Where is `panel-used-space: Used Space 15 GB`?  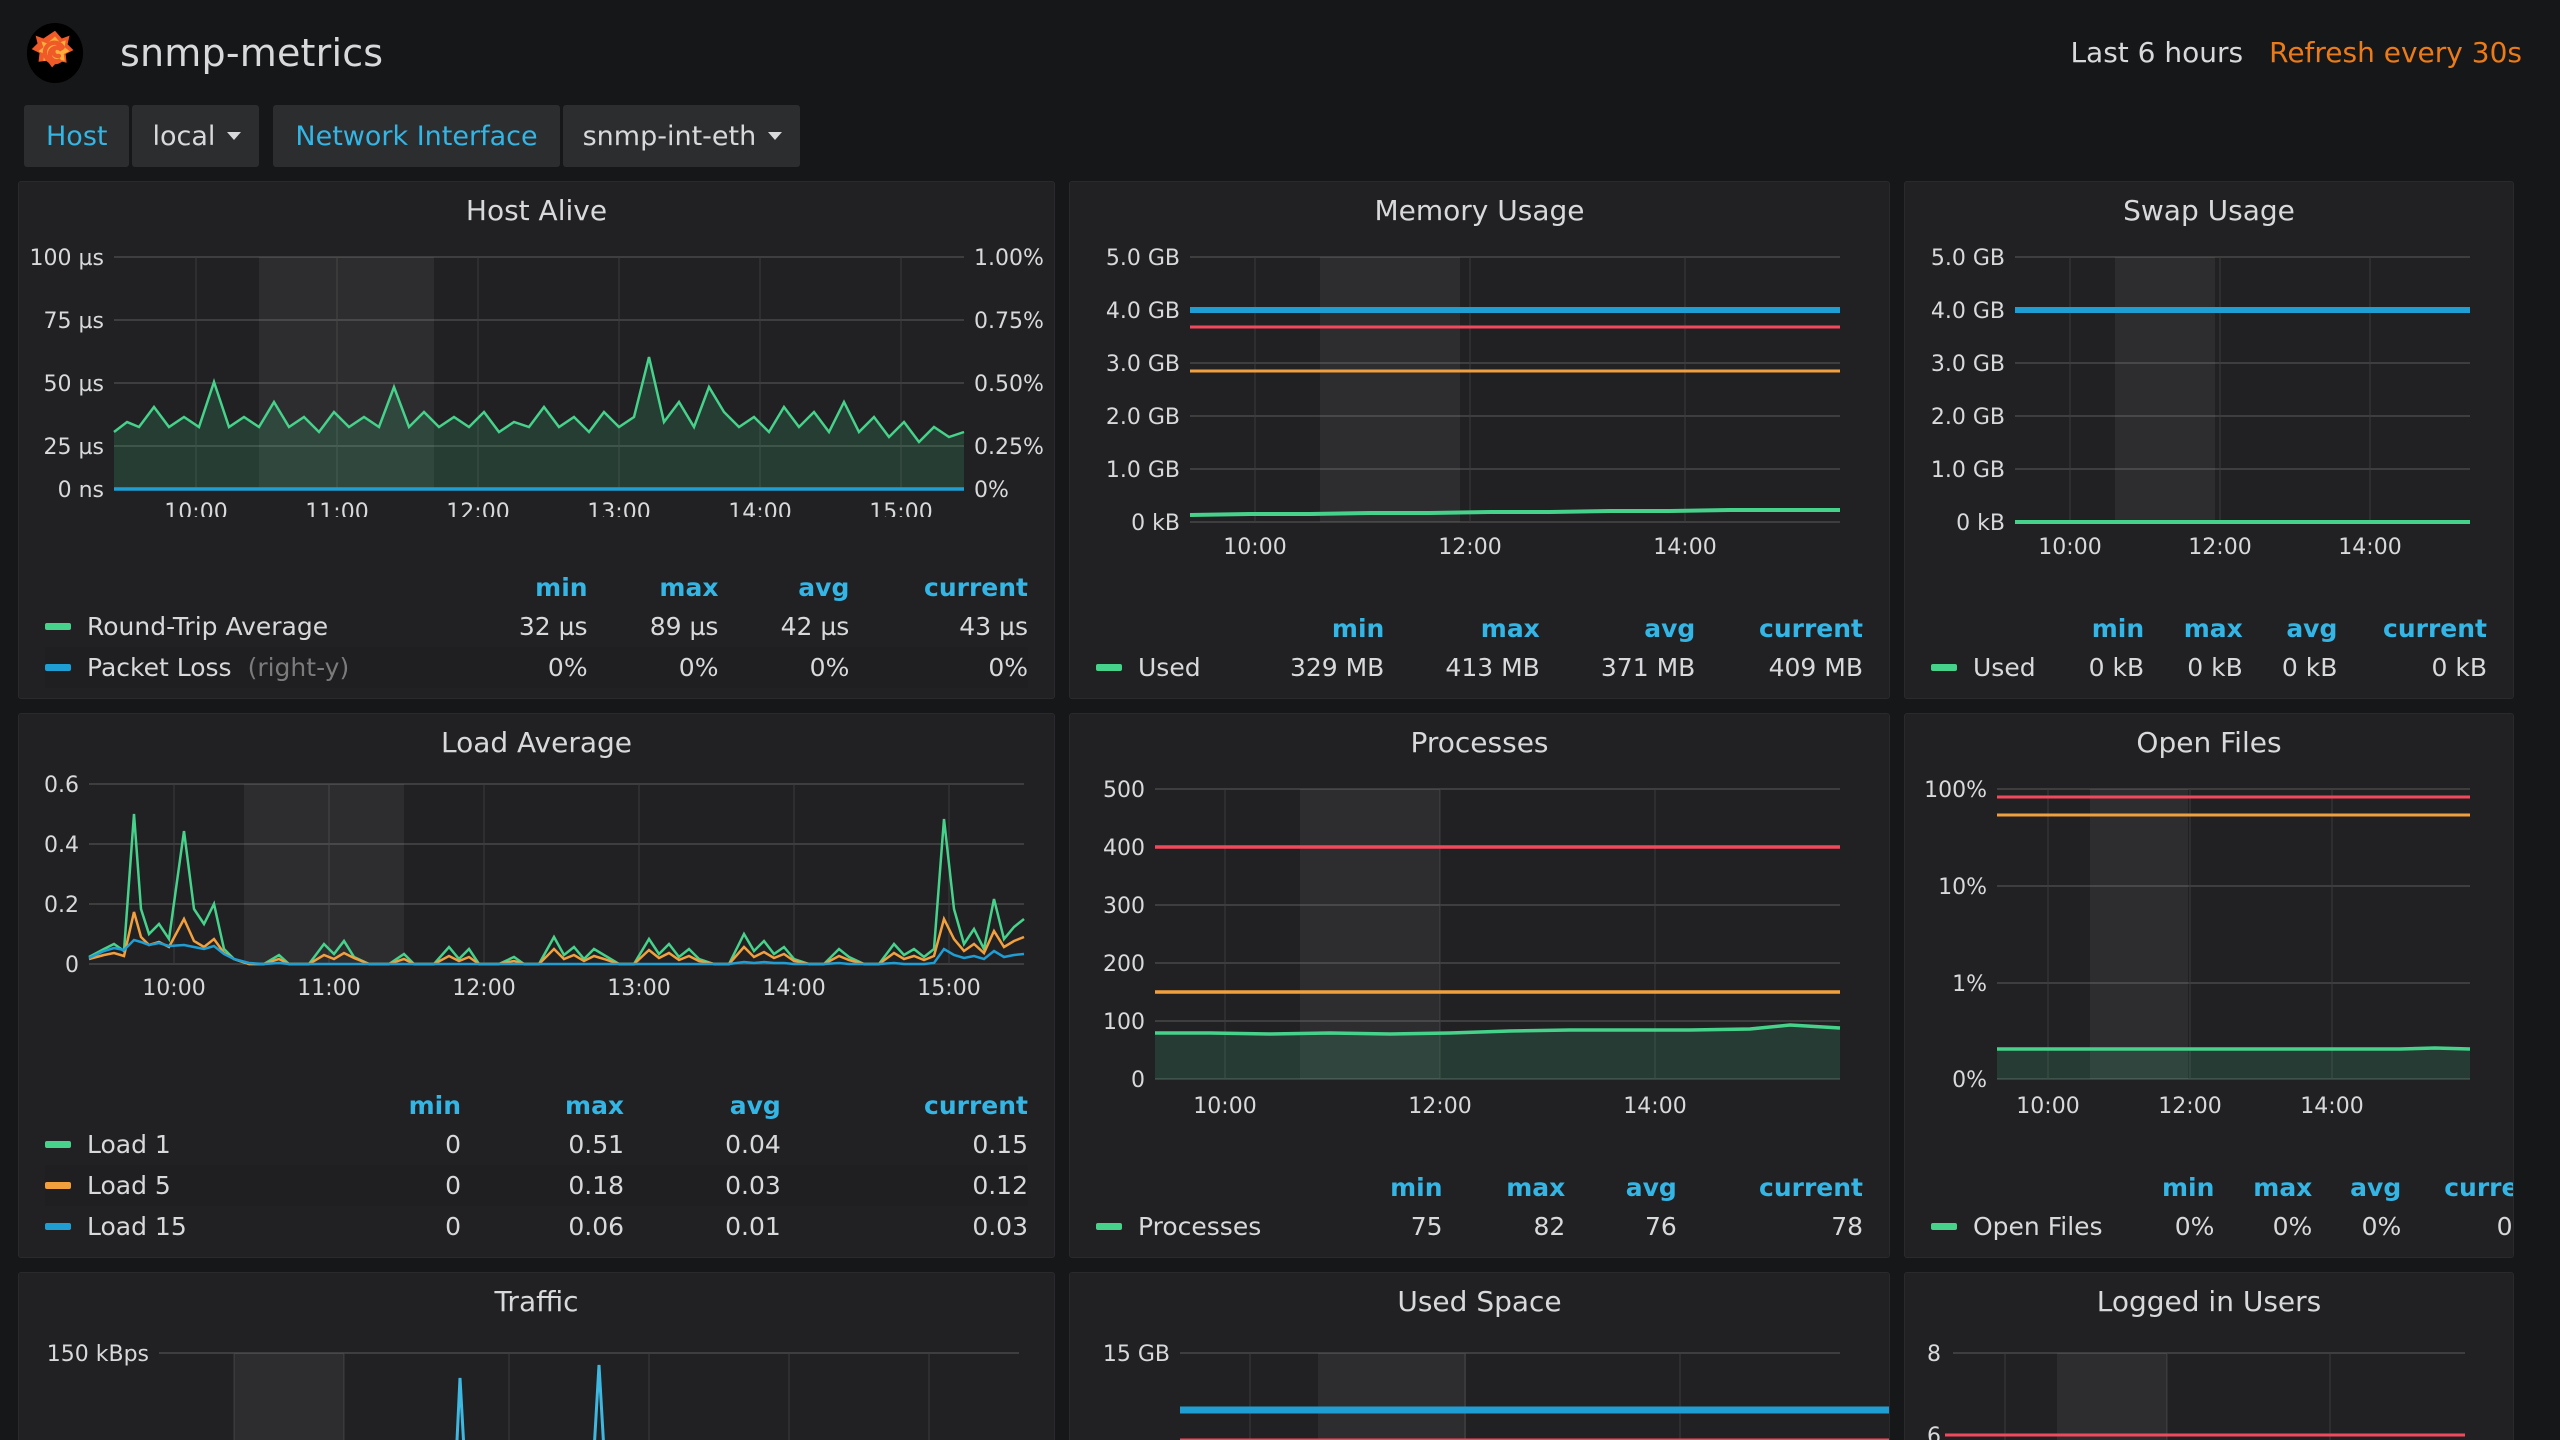
panel-used-space: Used Space 15 GB is located at coordinates (1479, 1356).